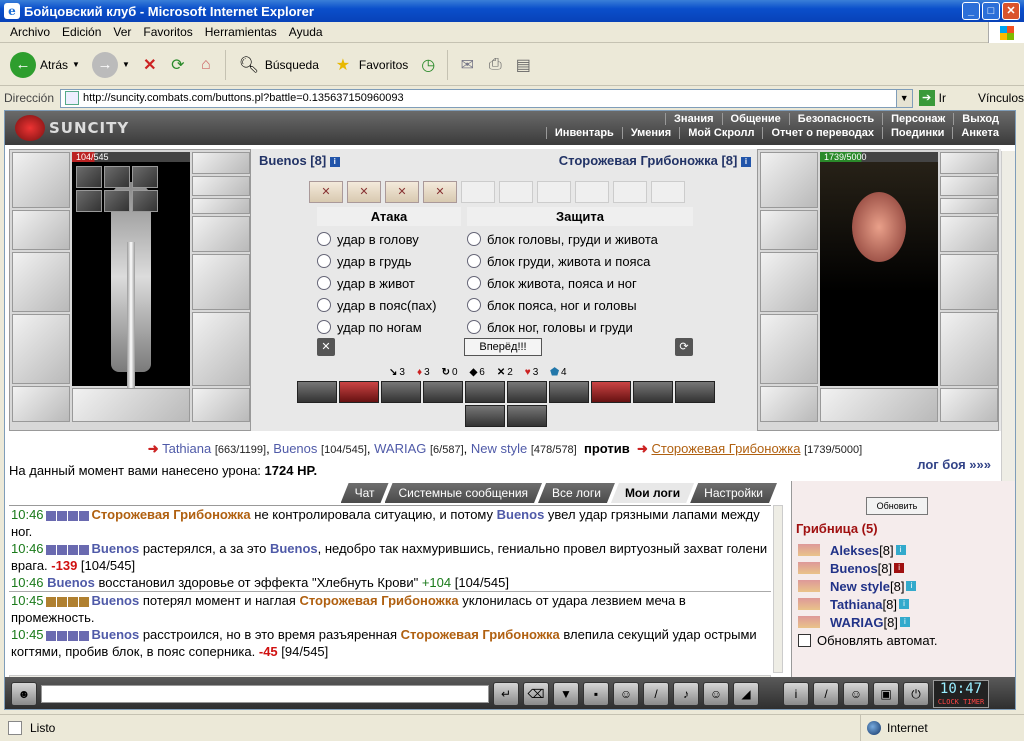 The image size is (1024, 741). I want to click on shield-slot, so click(221, 282).